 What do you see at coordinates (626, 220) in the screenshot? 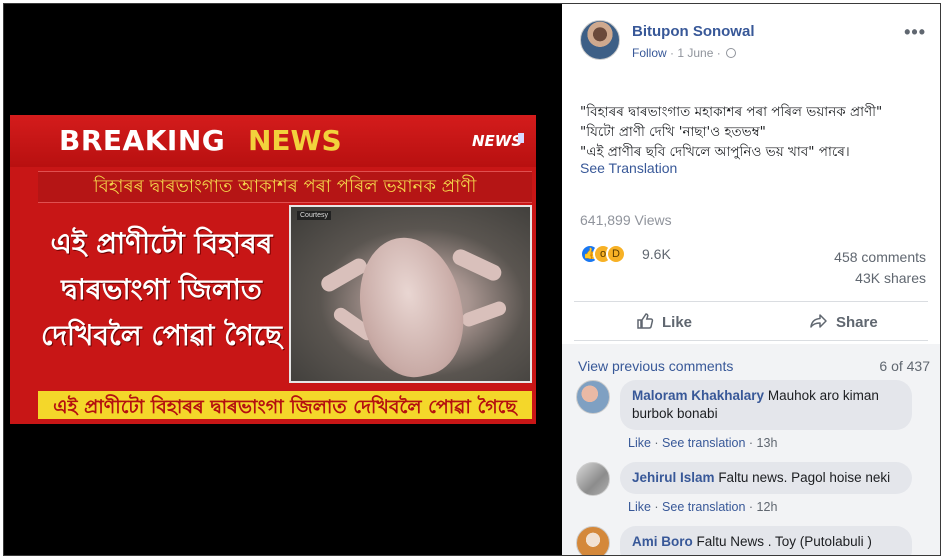
I see `view-count: 641,899 Views` at bounding box center [626, 220].